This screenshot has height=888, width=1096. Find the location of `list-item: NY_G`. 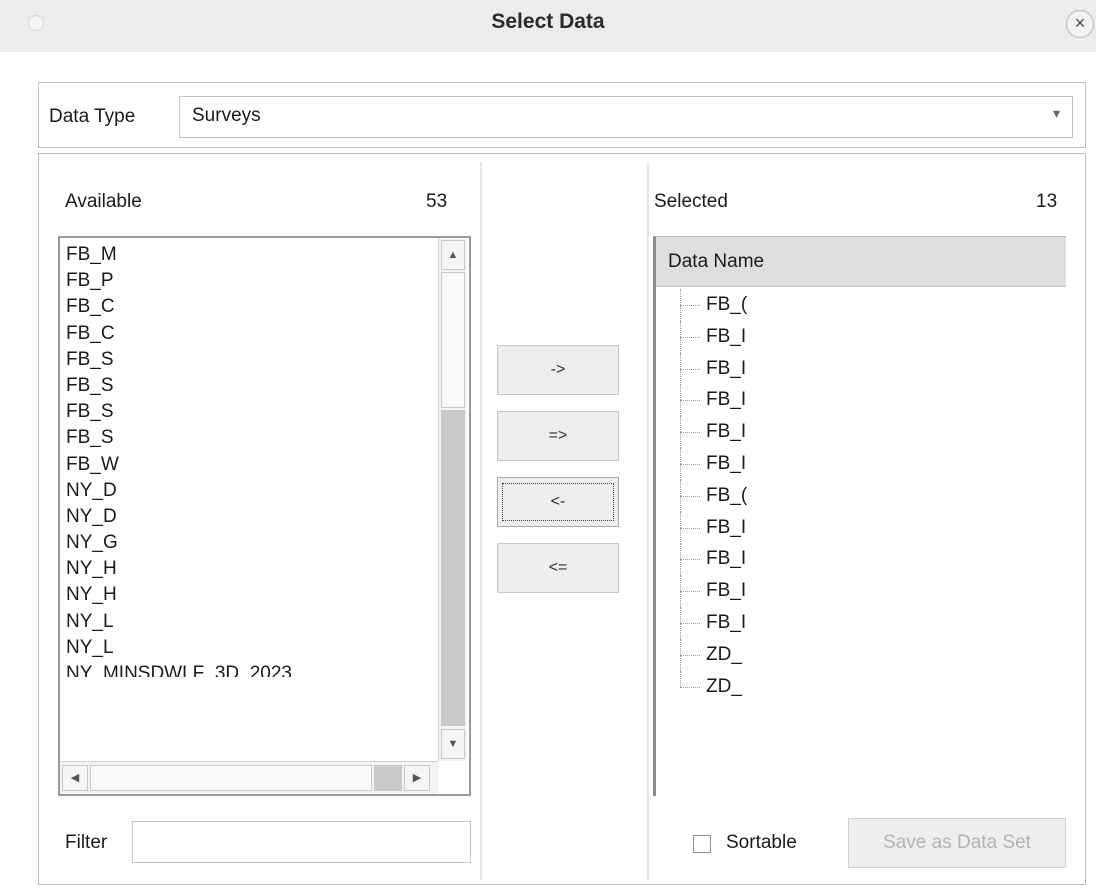

list-item: NY_G is located at coordinates (251, 543).